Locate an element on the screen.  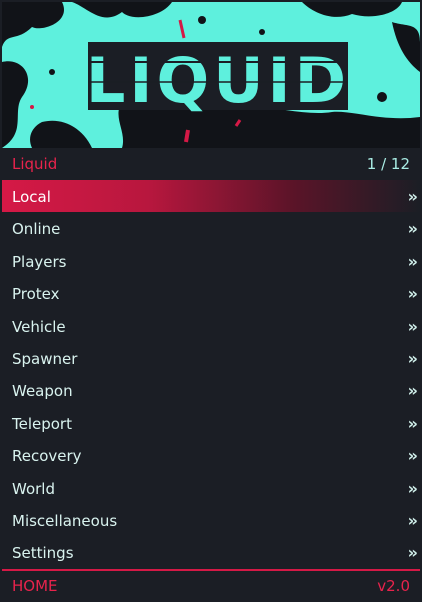
menu-item-settings: Settings » is located at coordinates (211, 552).